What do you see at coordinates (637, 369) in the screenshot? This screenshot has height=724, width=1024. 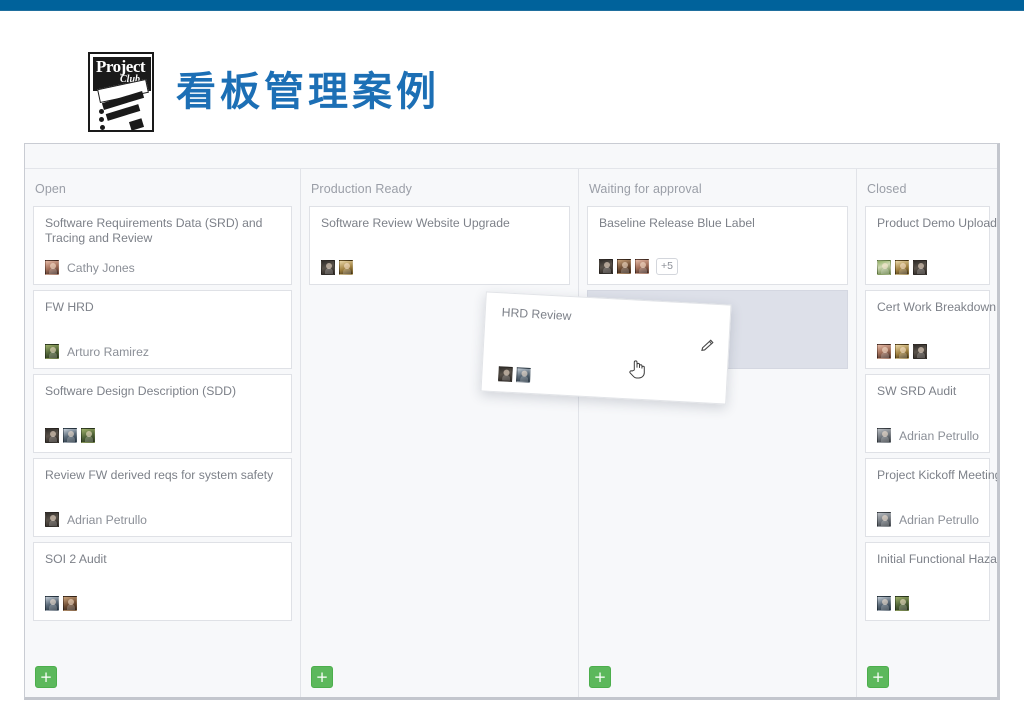 I see `pointing-hand-cursor` at bounding box center [637, 369].